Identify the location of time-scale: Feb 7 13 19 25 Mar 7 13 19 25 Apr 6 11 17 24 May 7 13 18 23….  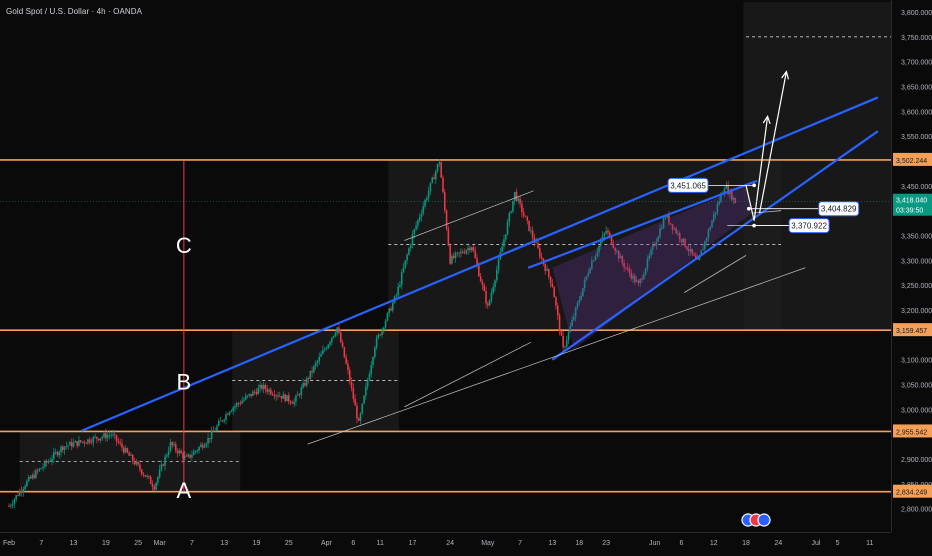
(445, 541).